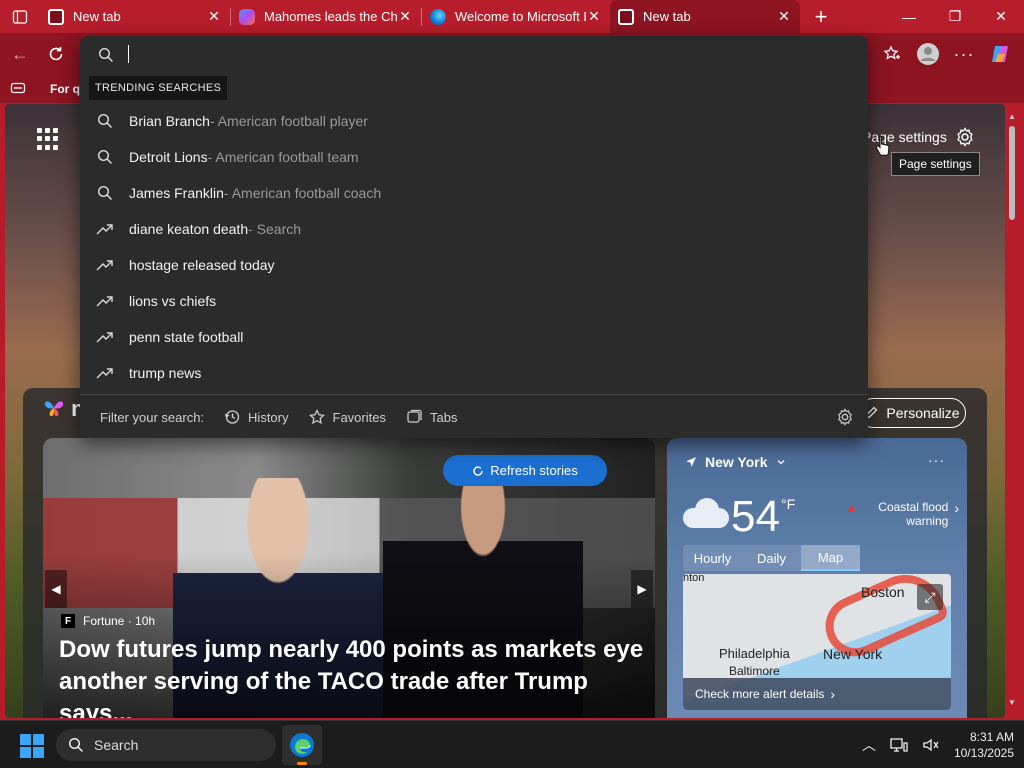 This screenshot has height=768, width=1024. What do you see at coordinates (984, 745) in the screenshot?
I see `taskbar-clock: 8:31 AM 10/13/2025` at bounding box center [984, 745].